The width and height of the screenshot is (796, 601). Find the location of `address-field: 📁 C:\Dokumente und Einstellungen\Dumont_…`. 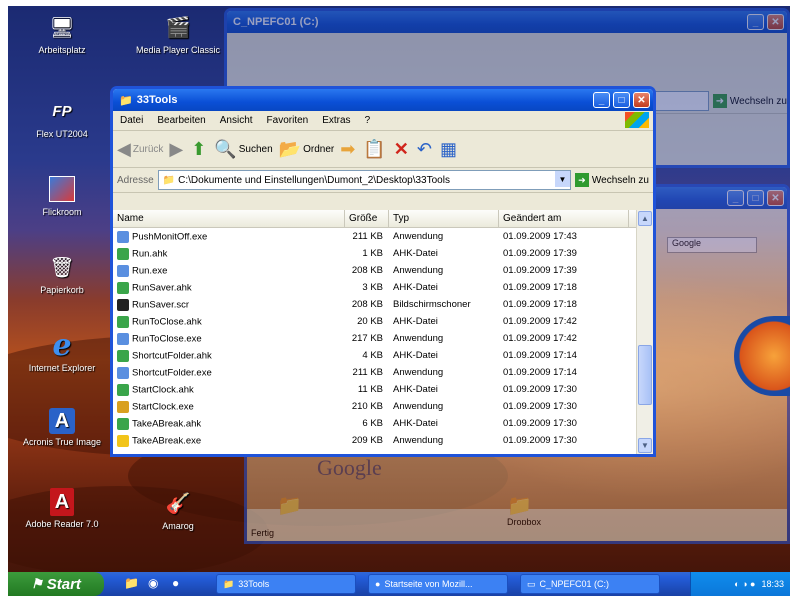

address-field: 📁 C:\Dokumente und Einstellungen\Dumont_… is located at coordinates (364, 180).